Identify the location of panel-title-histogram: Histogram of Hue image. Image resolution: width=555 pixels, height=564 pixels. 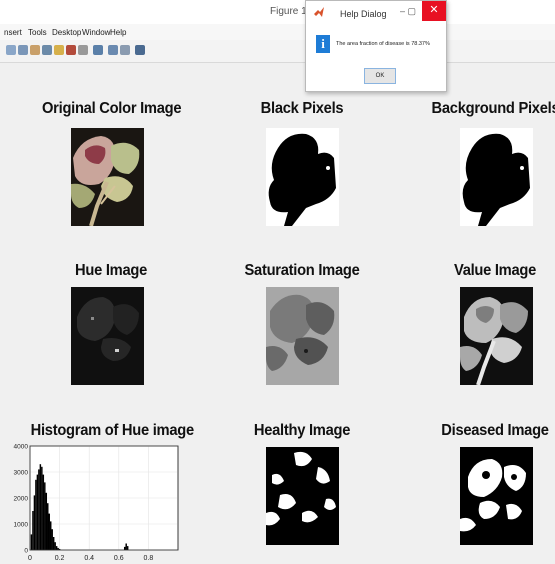
(112, 430).